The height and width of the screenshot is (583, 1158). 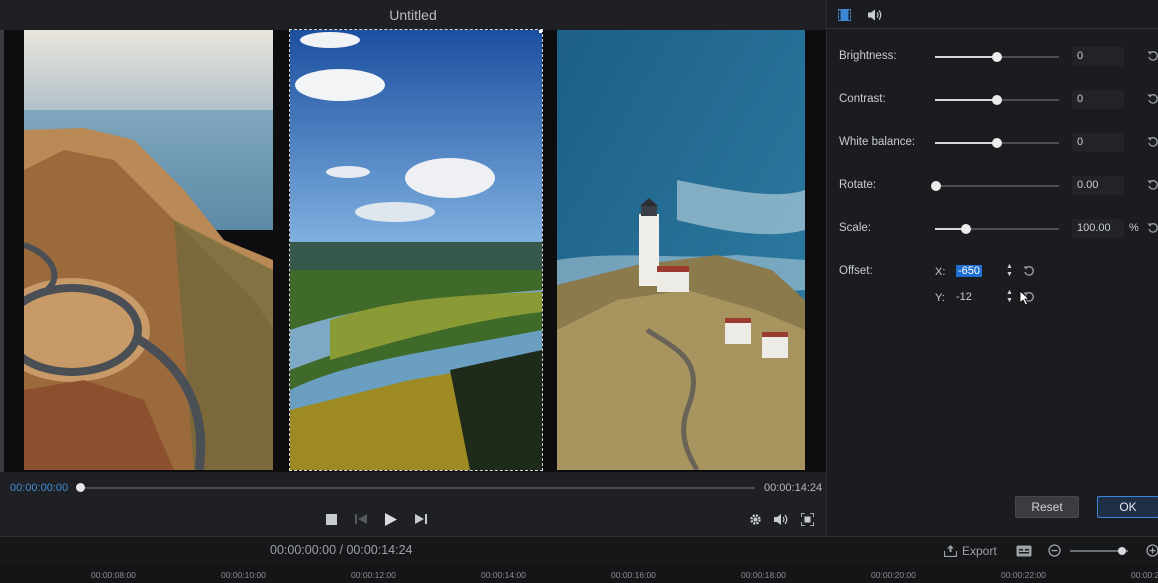 I want to click on zoom-in-icon, so click(x=1152, y=550).